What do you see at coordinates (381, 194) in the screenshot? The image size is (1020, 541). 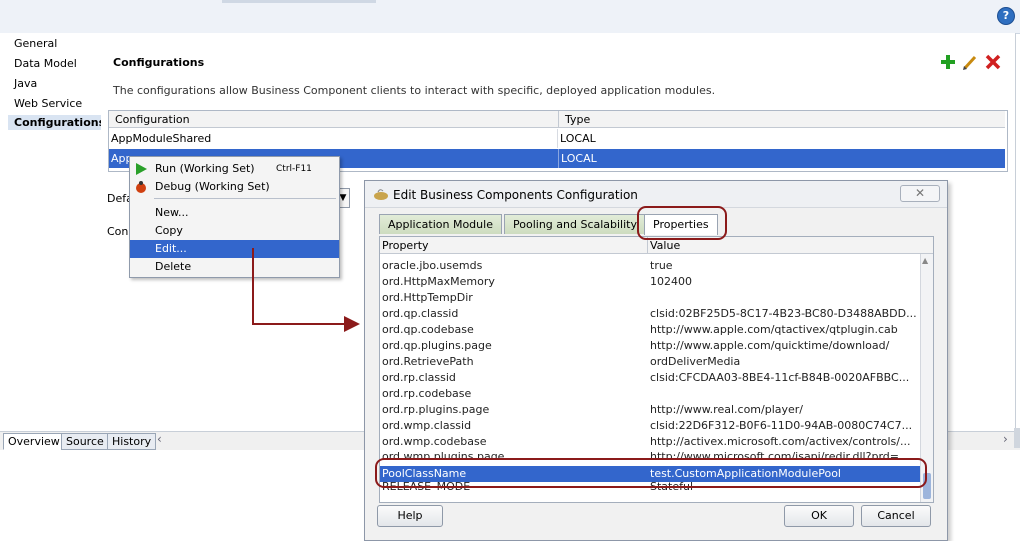 I see `app-icon` at bounding box center [381, 194].